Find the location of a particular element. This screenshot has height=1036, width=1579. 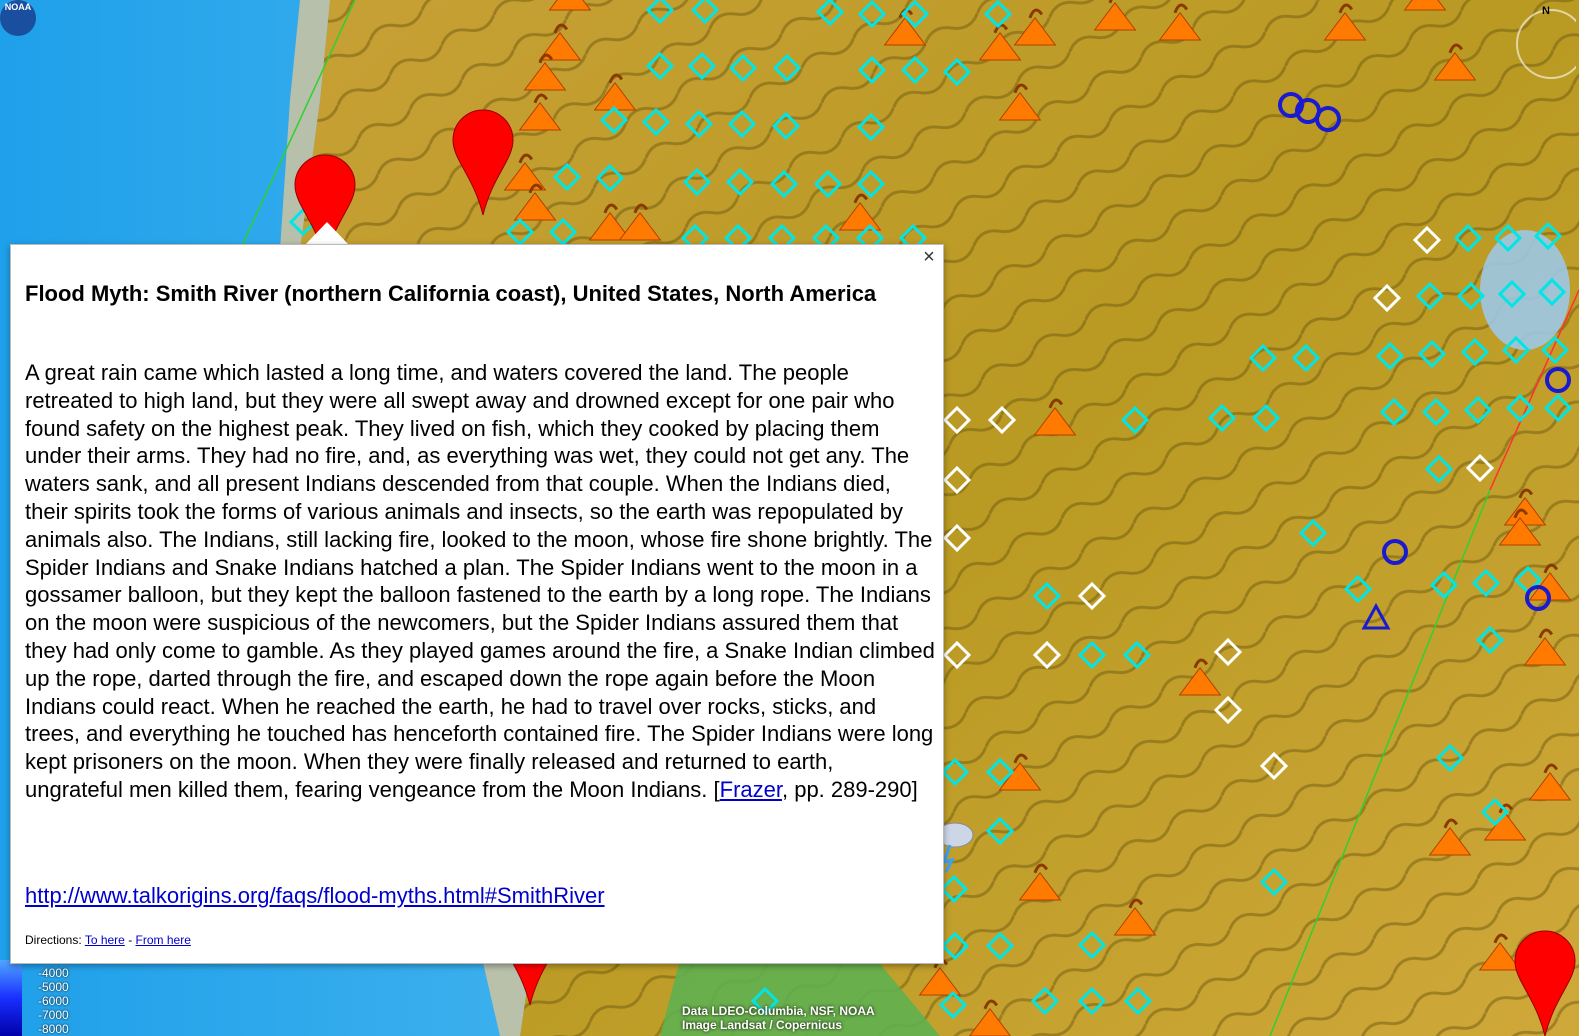

storm-cloud-icon is located at coordinates (948, 858).